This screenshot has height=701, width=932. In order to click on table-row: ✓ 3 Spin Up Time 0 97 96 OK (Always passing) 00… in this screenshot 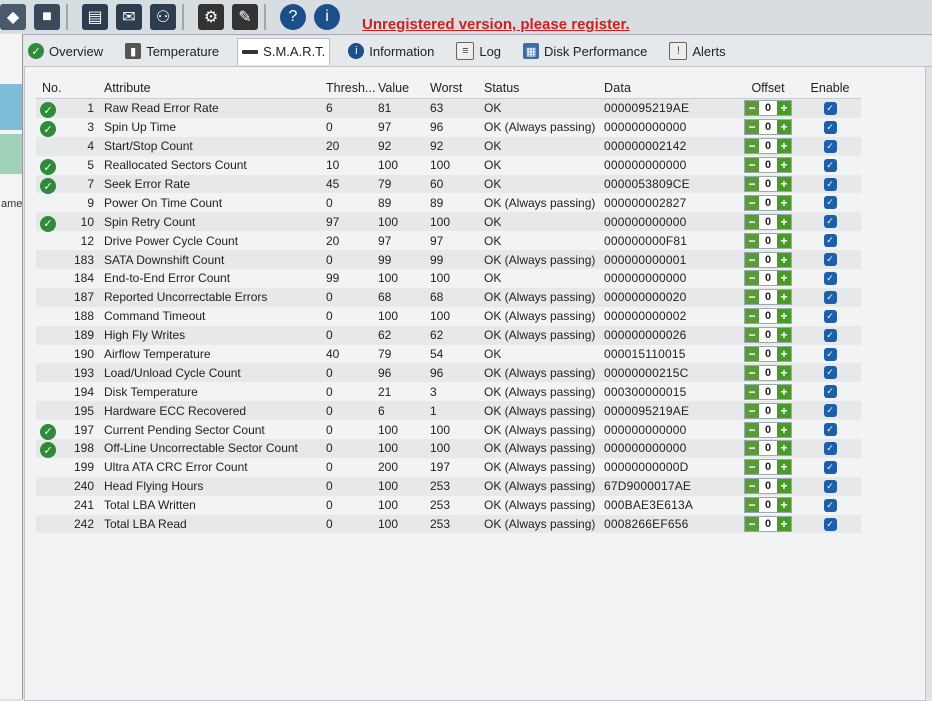, I will do `click(448, 128)`.